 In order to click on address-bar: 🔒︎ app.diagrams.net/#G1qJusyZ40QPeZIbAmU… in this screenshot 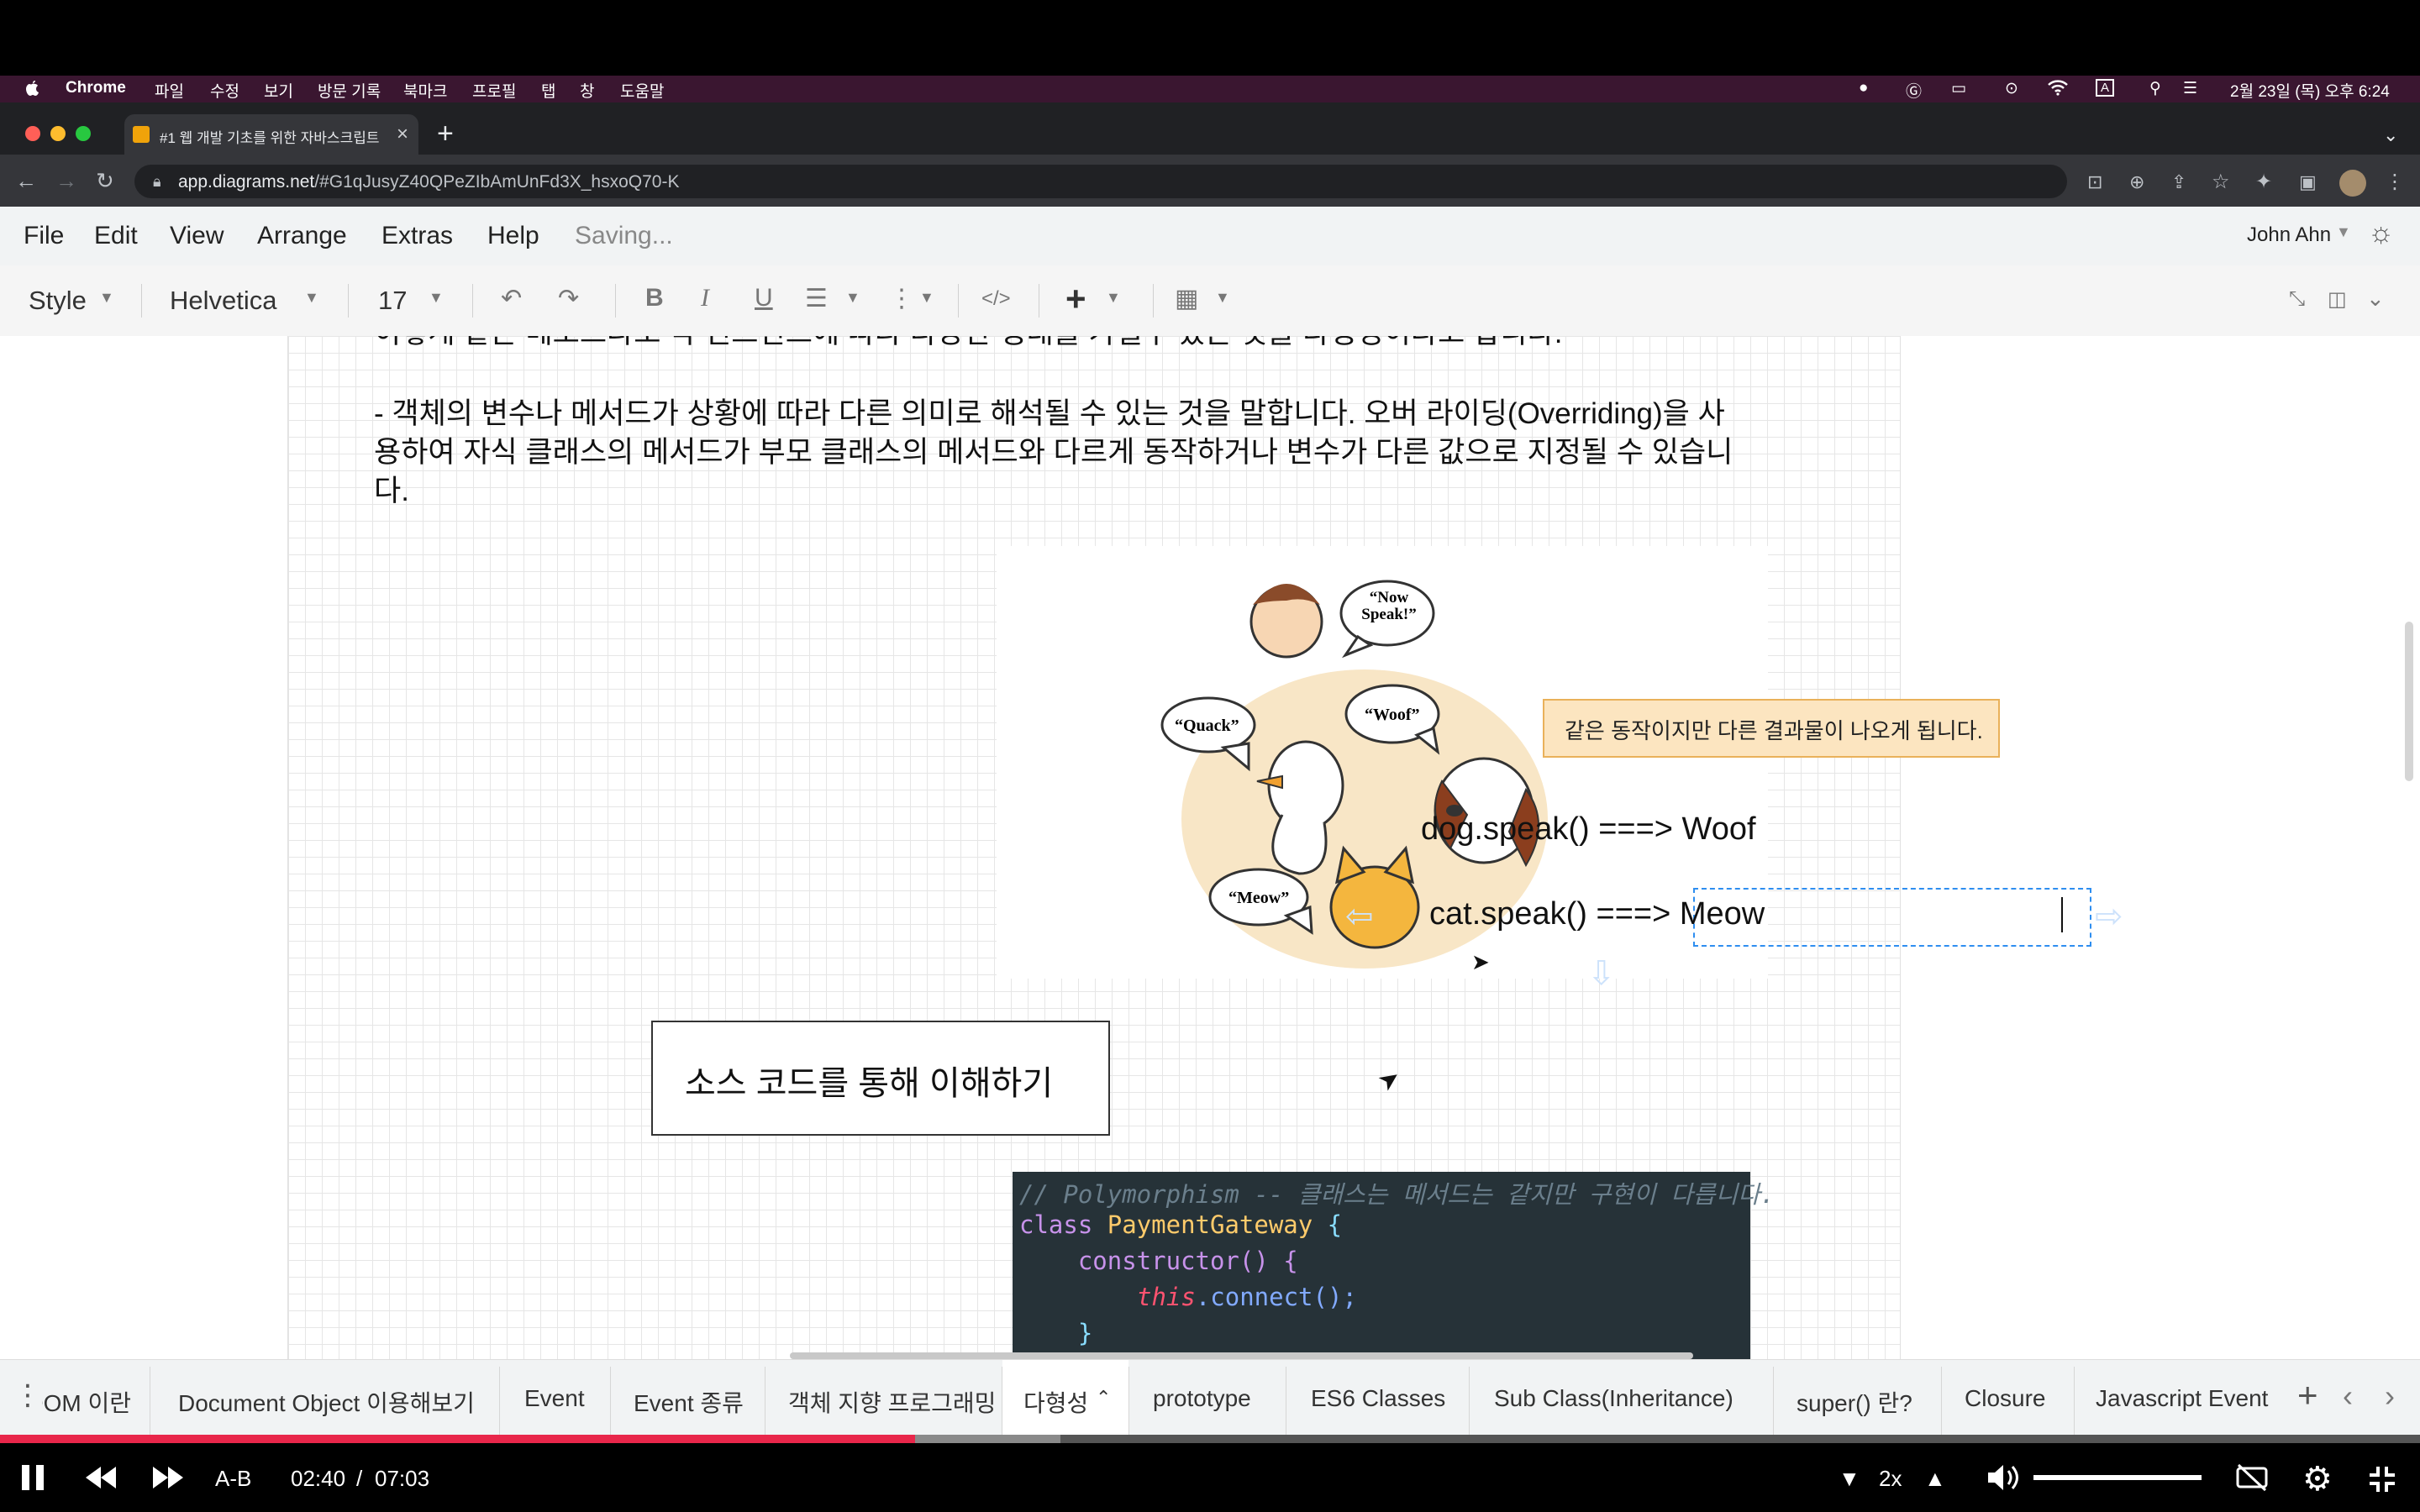, I will do `click(1101, 181)`.